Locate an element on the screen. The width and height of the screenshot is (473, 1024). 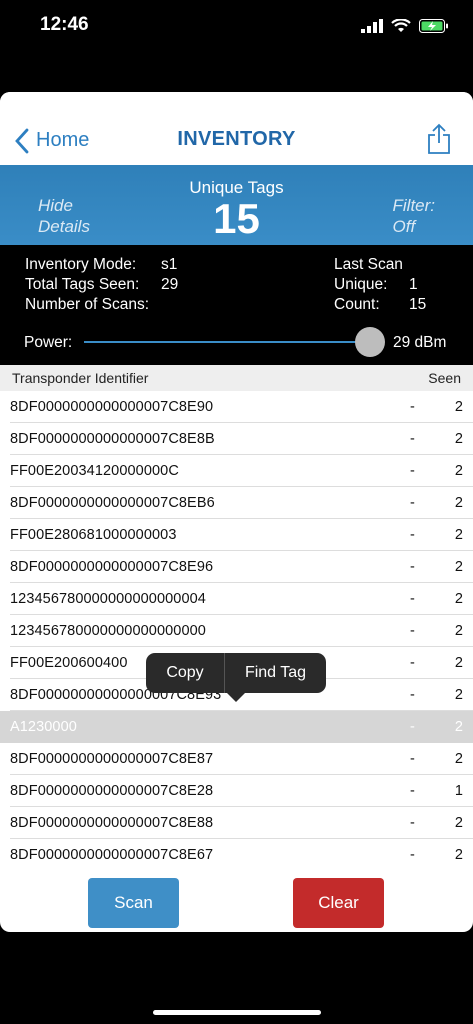
last-scan-unique-value: 1 is located at coordinates (413, 284).